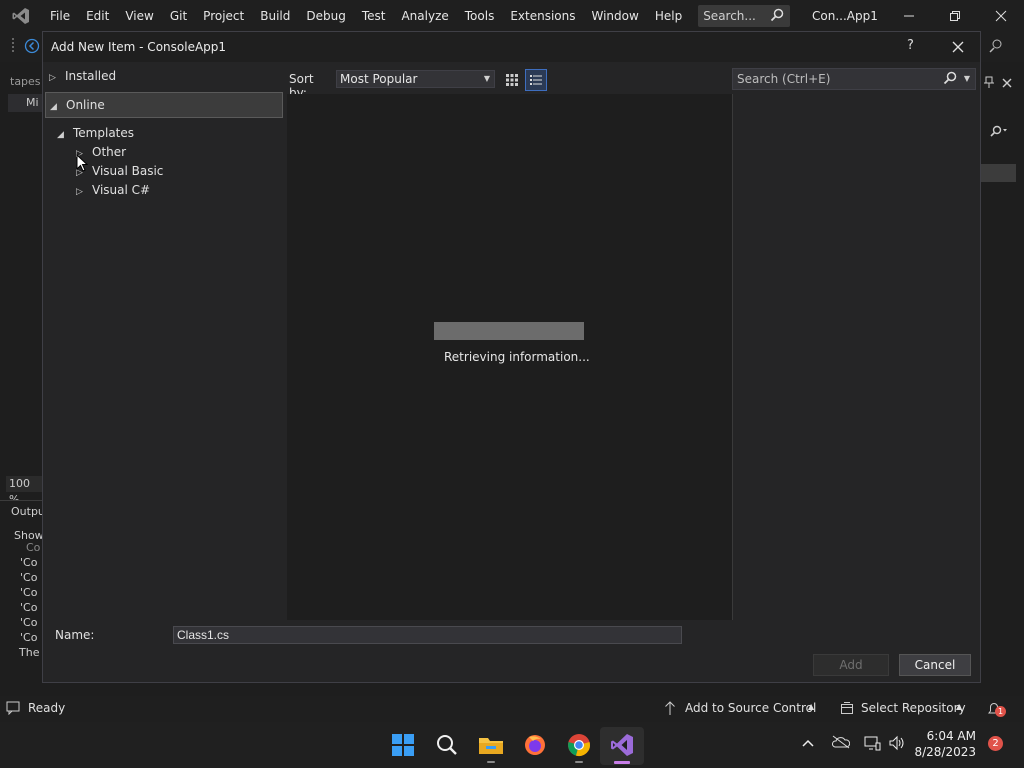 The height and width of the screenshot is (768, 1024). Describe the element at coordinates (535, 745) in the screenshot. I see `firefox-icon` at that location.